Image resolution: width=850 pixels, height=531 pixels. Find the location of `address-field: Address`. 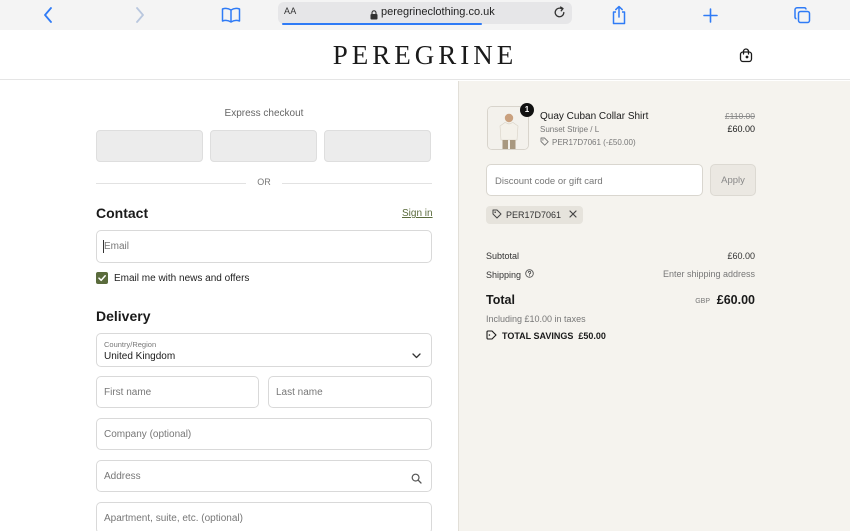

address-field: Address is located at coordinates (264, 476).